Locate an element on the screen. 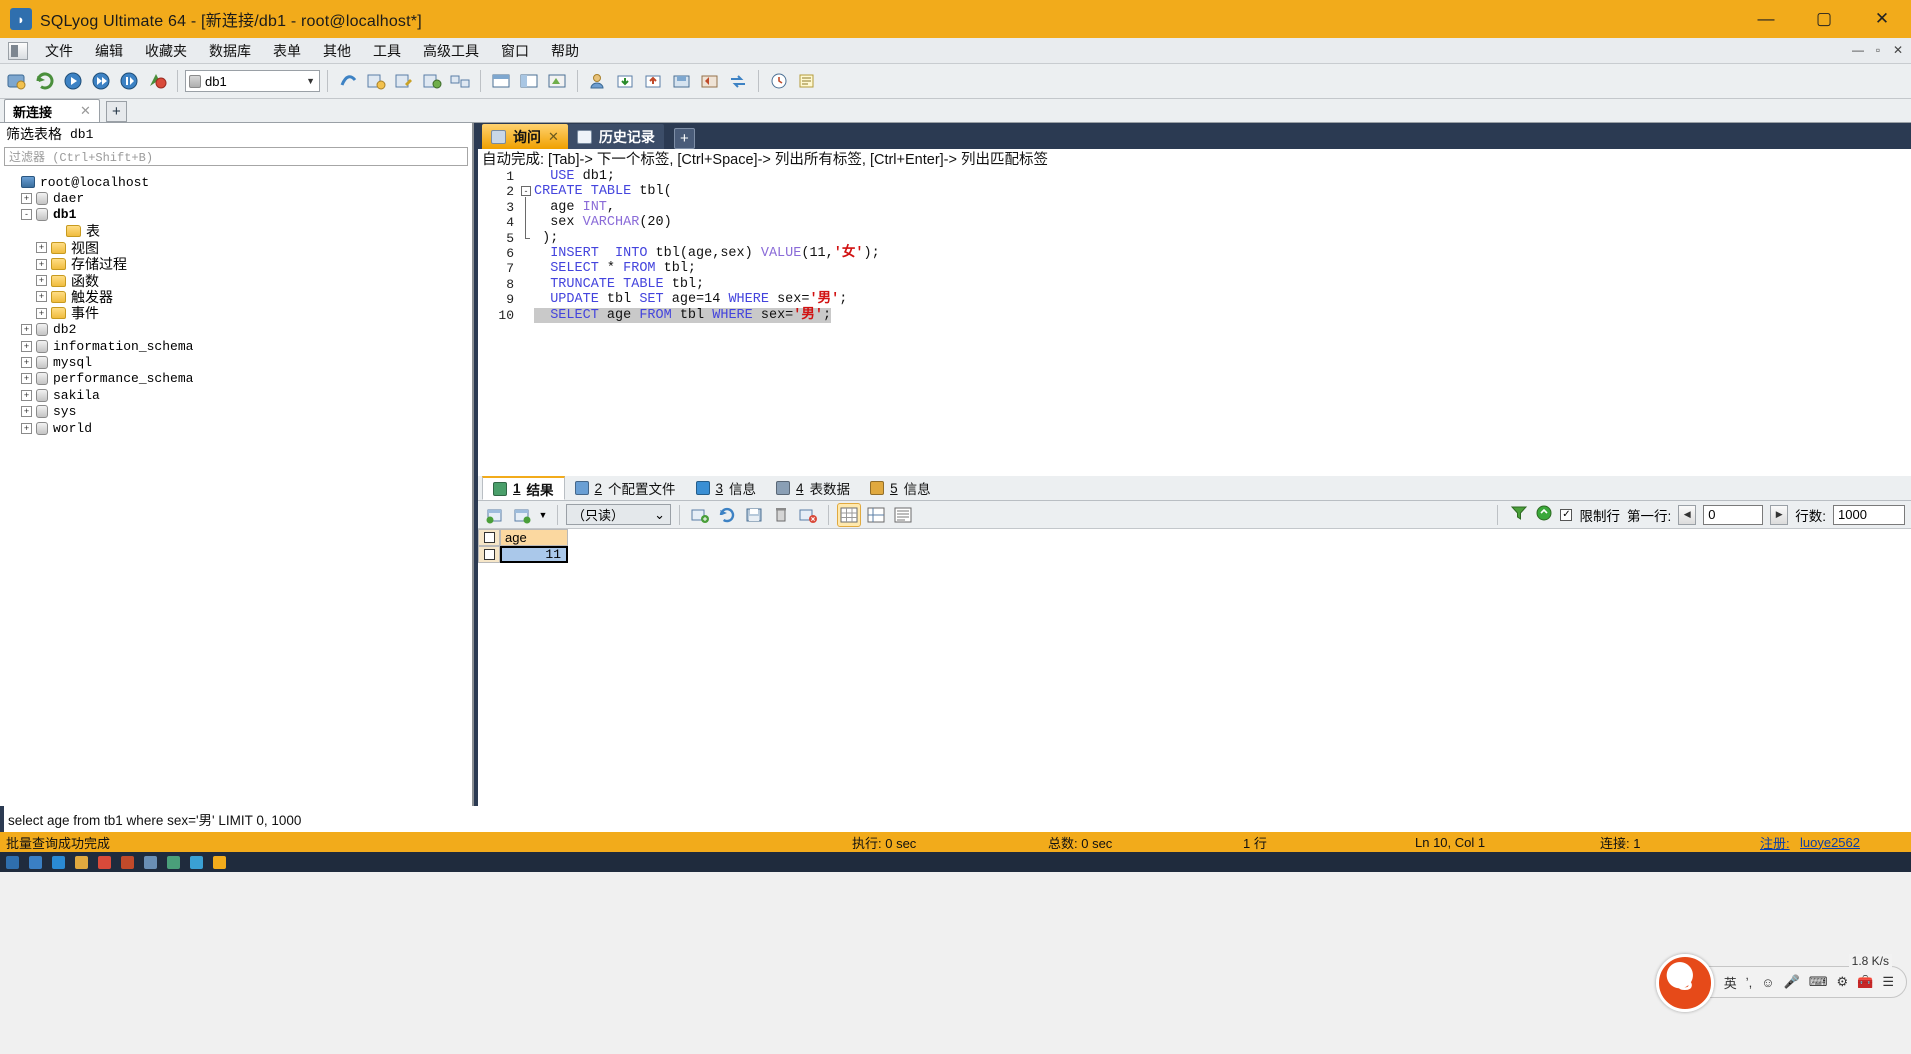 The image size is (1911, 1054). filter-icon is located at coordinates (1519, 514).